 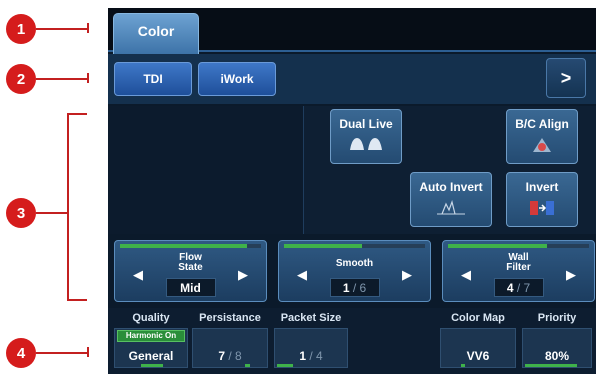 I want to click on priority-param: Priority 80%, so click(x=557, y=340).